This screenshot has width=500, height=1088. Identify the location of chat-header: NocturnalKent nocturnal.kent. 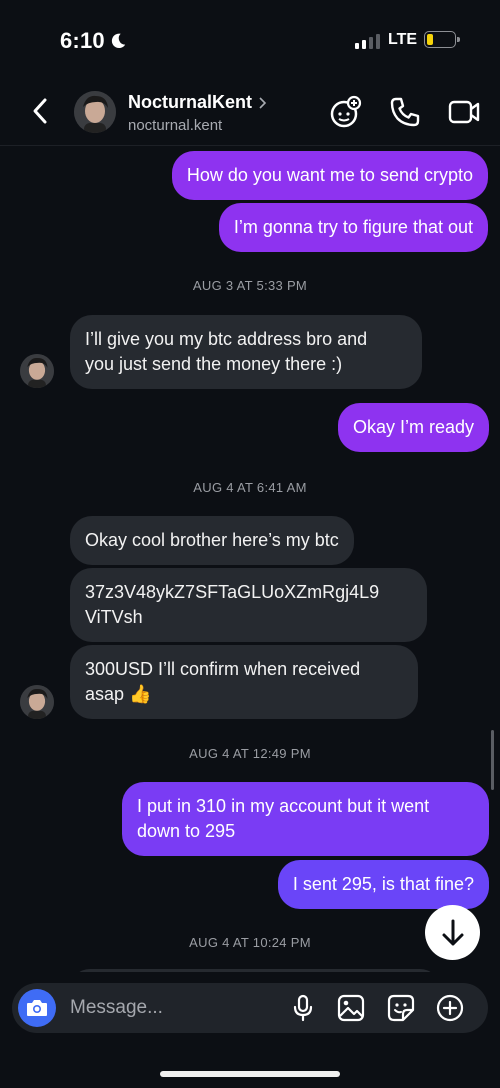
(250, 113).